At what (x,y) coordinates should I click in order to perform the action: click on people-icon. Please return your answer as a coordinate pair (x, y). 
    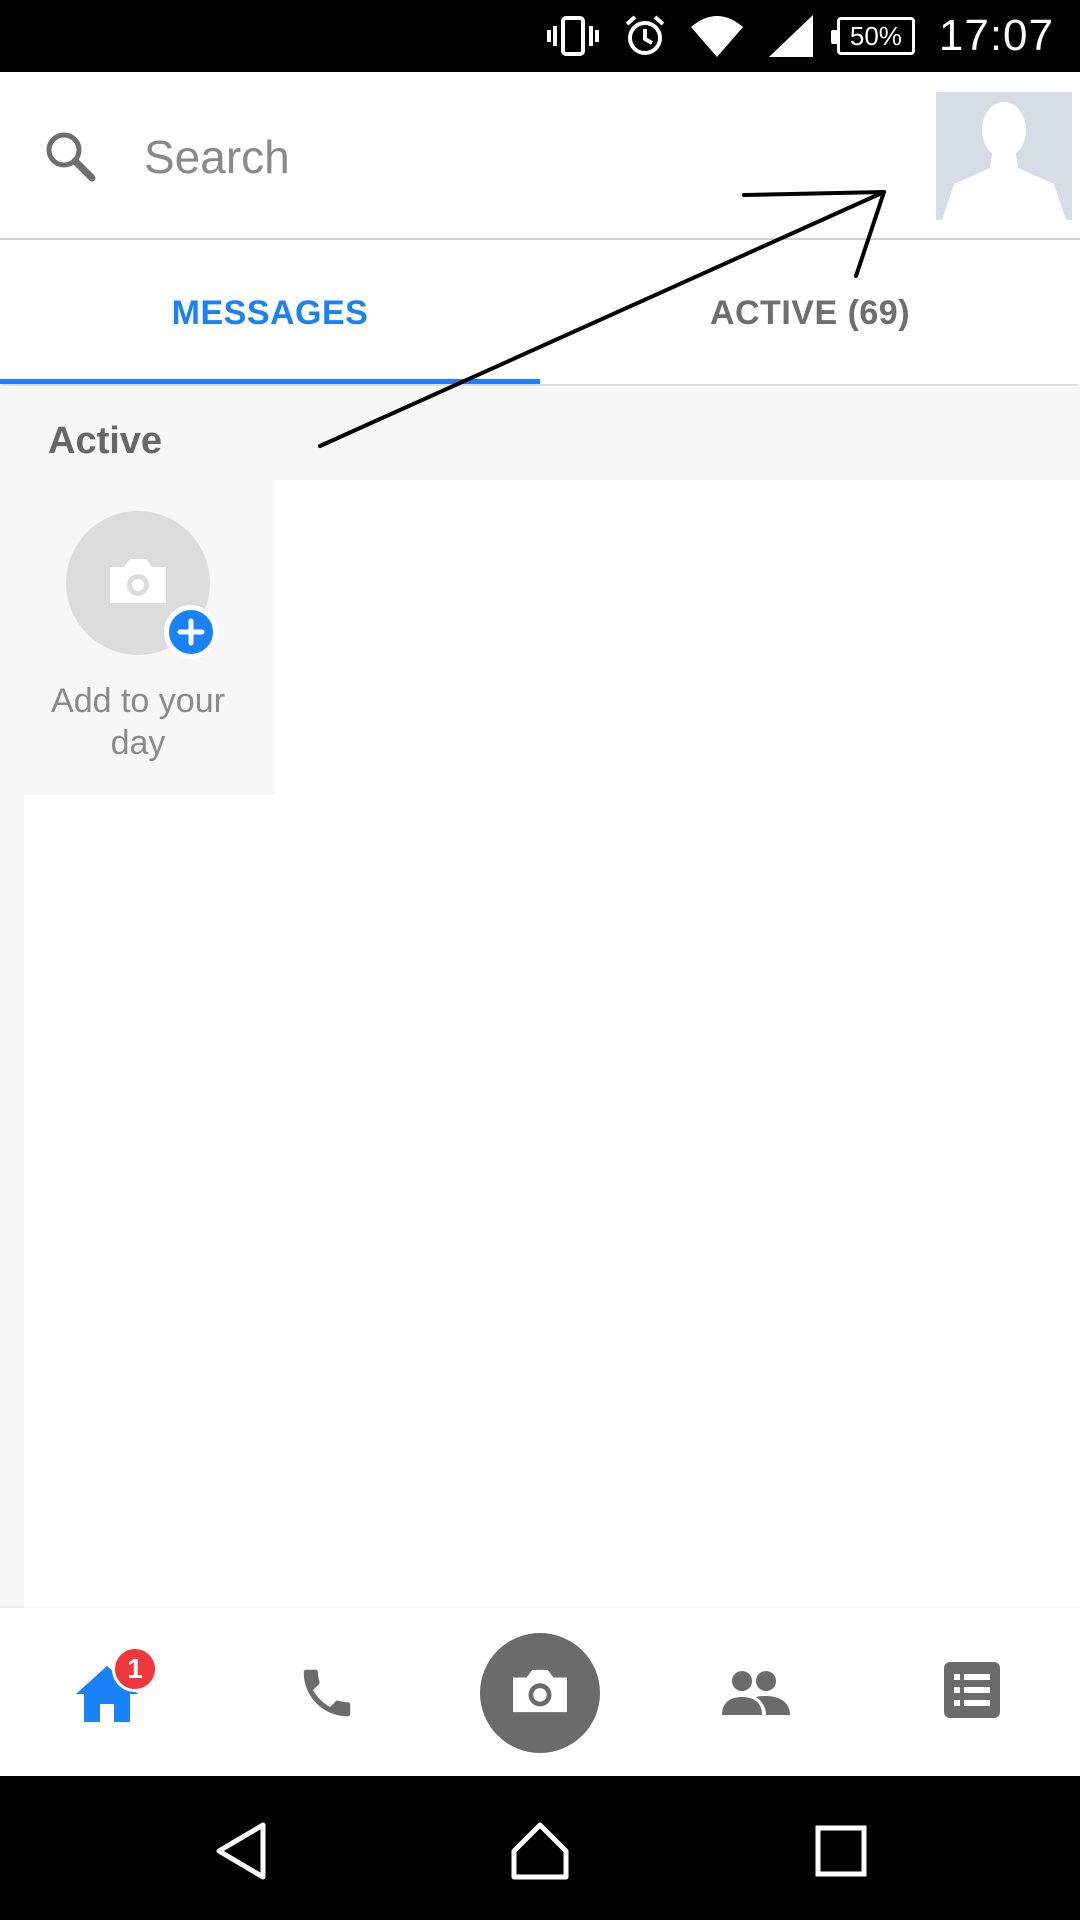
    Looking at the image, I should click on (756, 1695).